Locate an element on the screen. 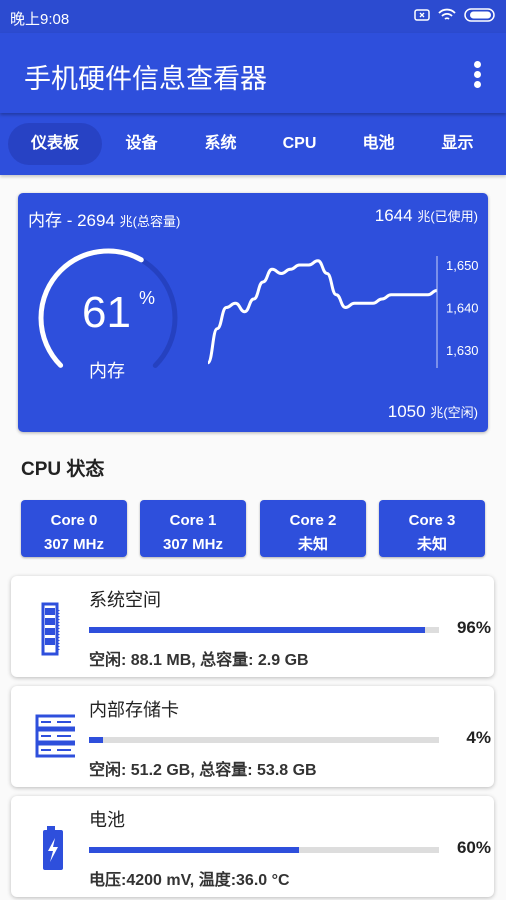  storage-name: 内部存储卡 is located at coordinates (134, 710).